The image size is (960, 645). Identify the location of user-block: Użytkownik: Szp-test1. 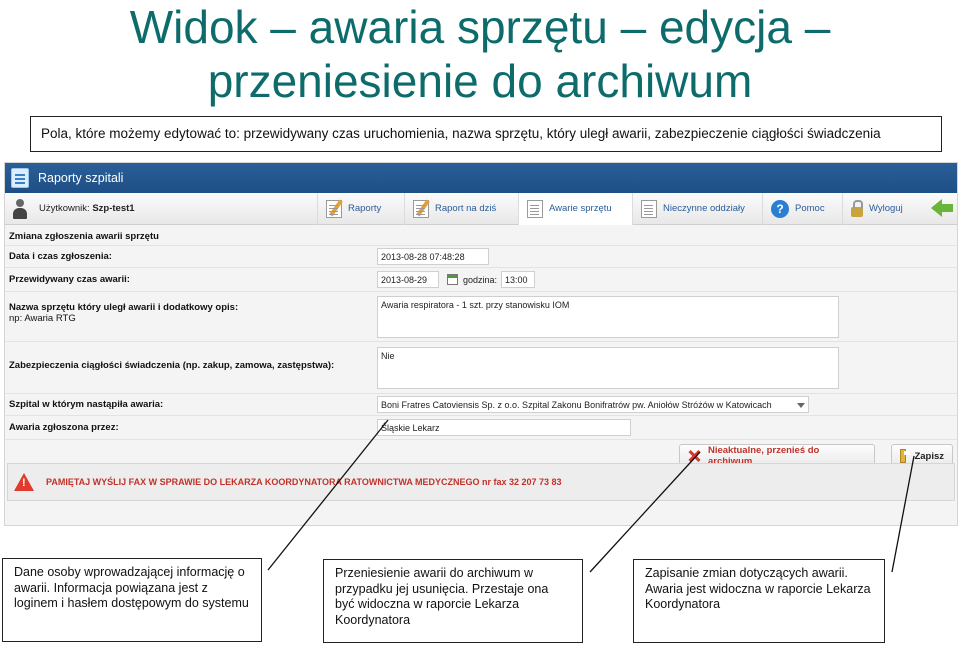
(161, 209).